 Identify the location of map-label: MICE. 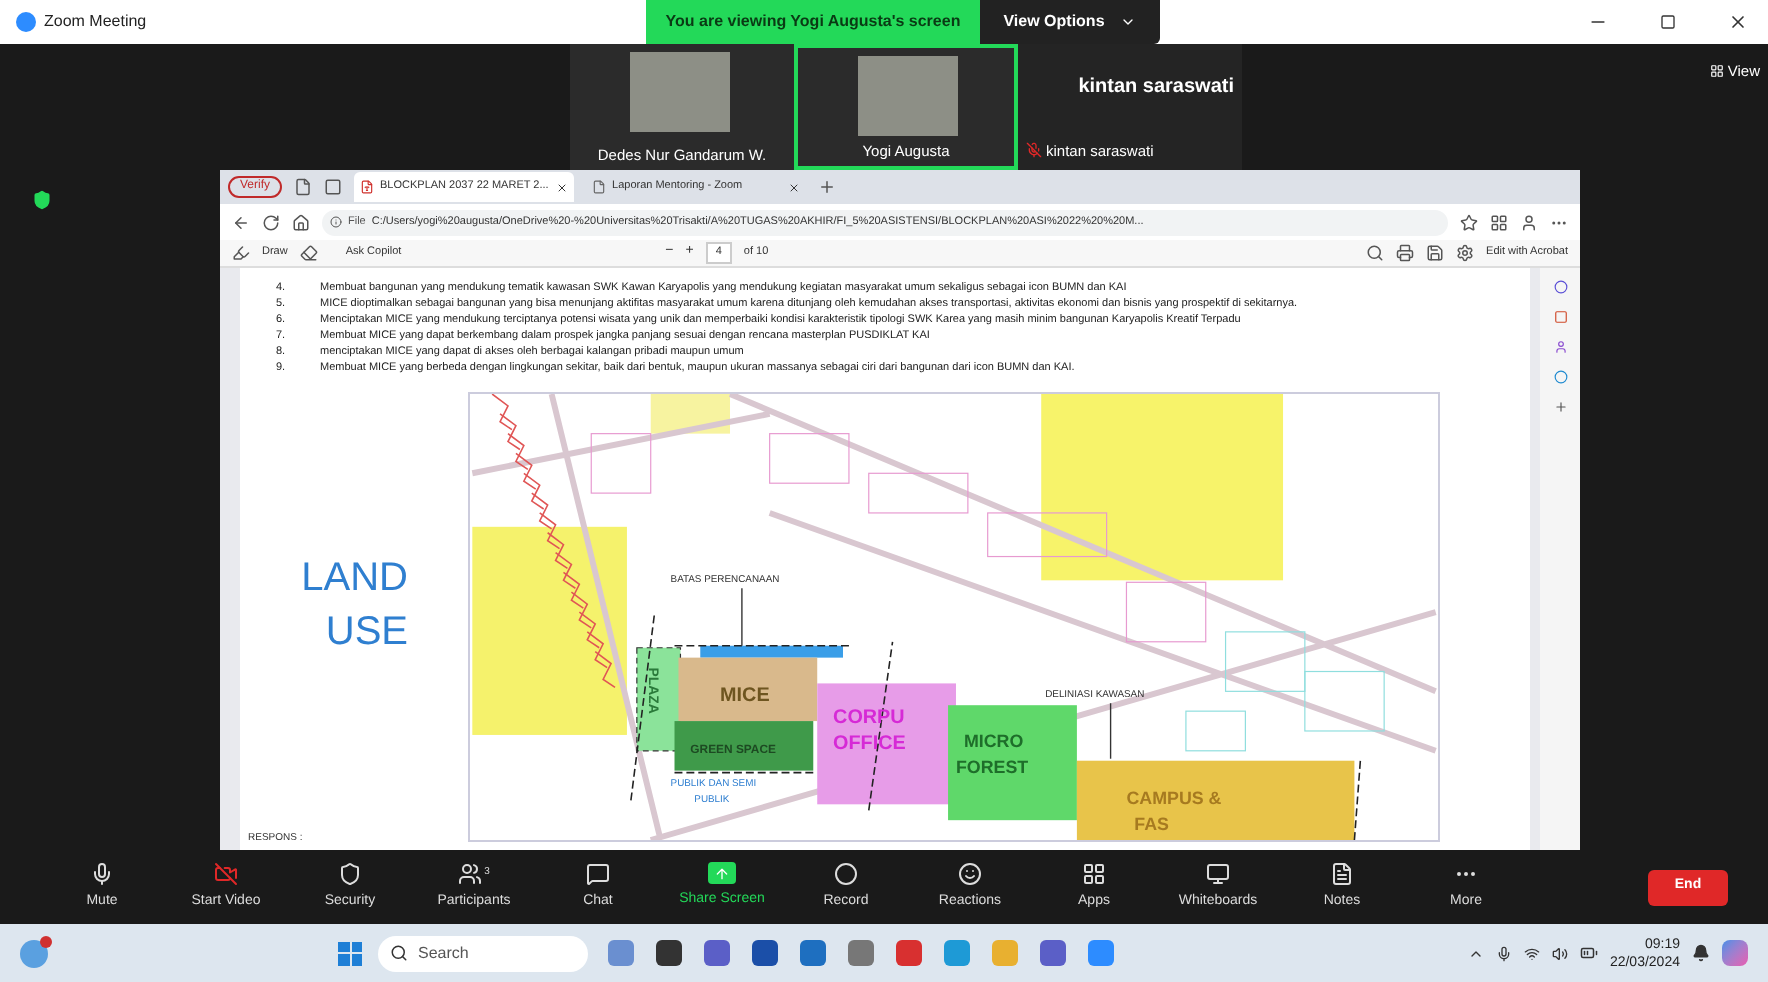
(745, 696).